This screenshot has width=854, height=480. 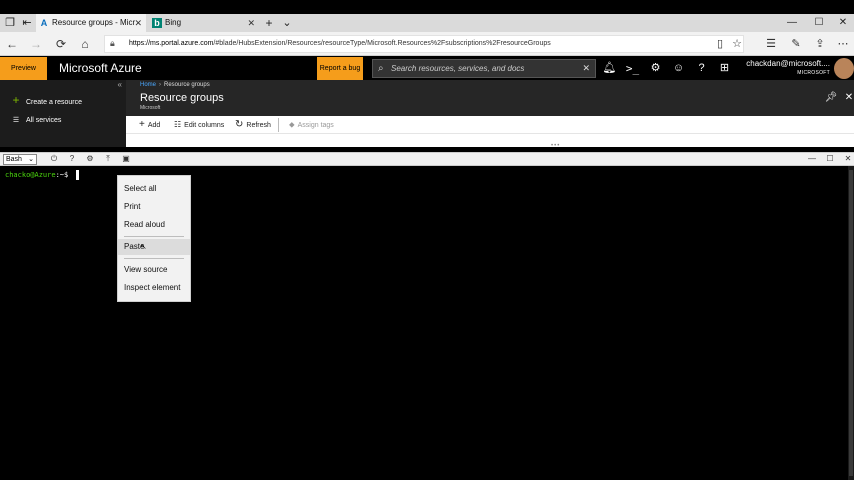 I want to click on portal-sidebar: « + Create a resource ☰ All services, so click(x=63, y=113).